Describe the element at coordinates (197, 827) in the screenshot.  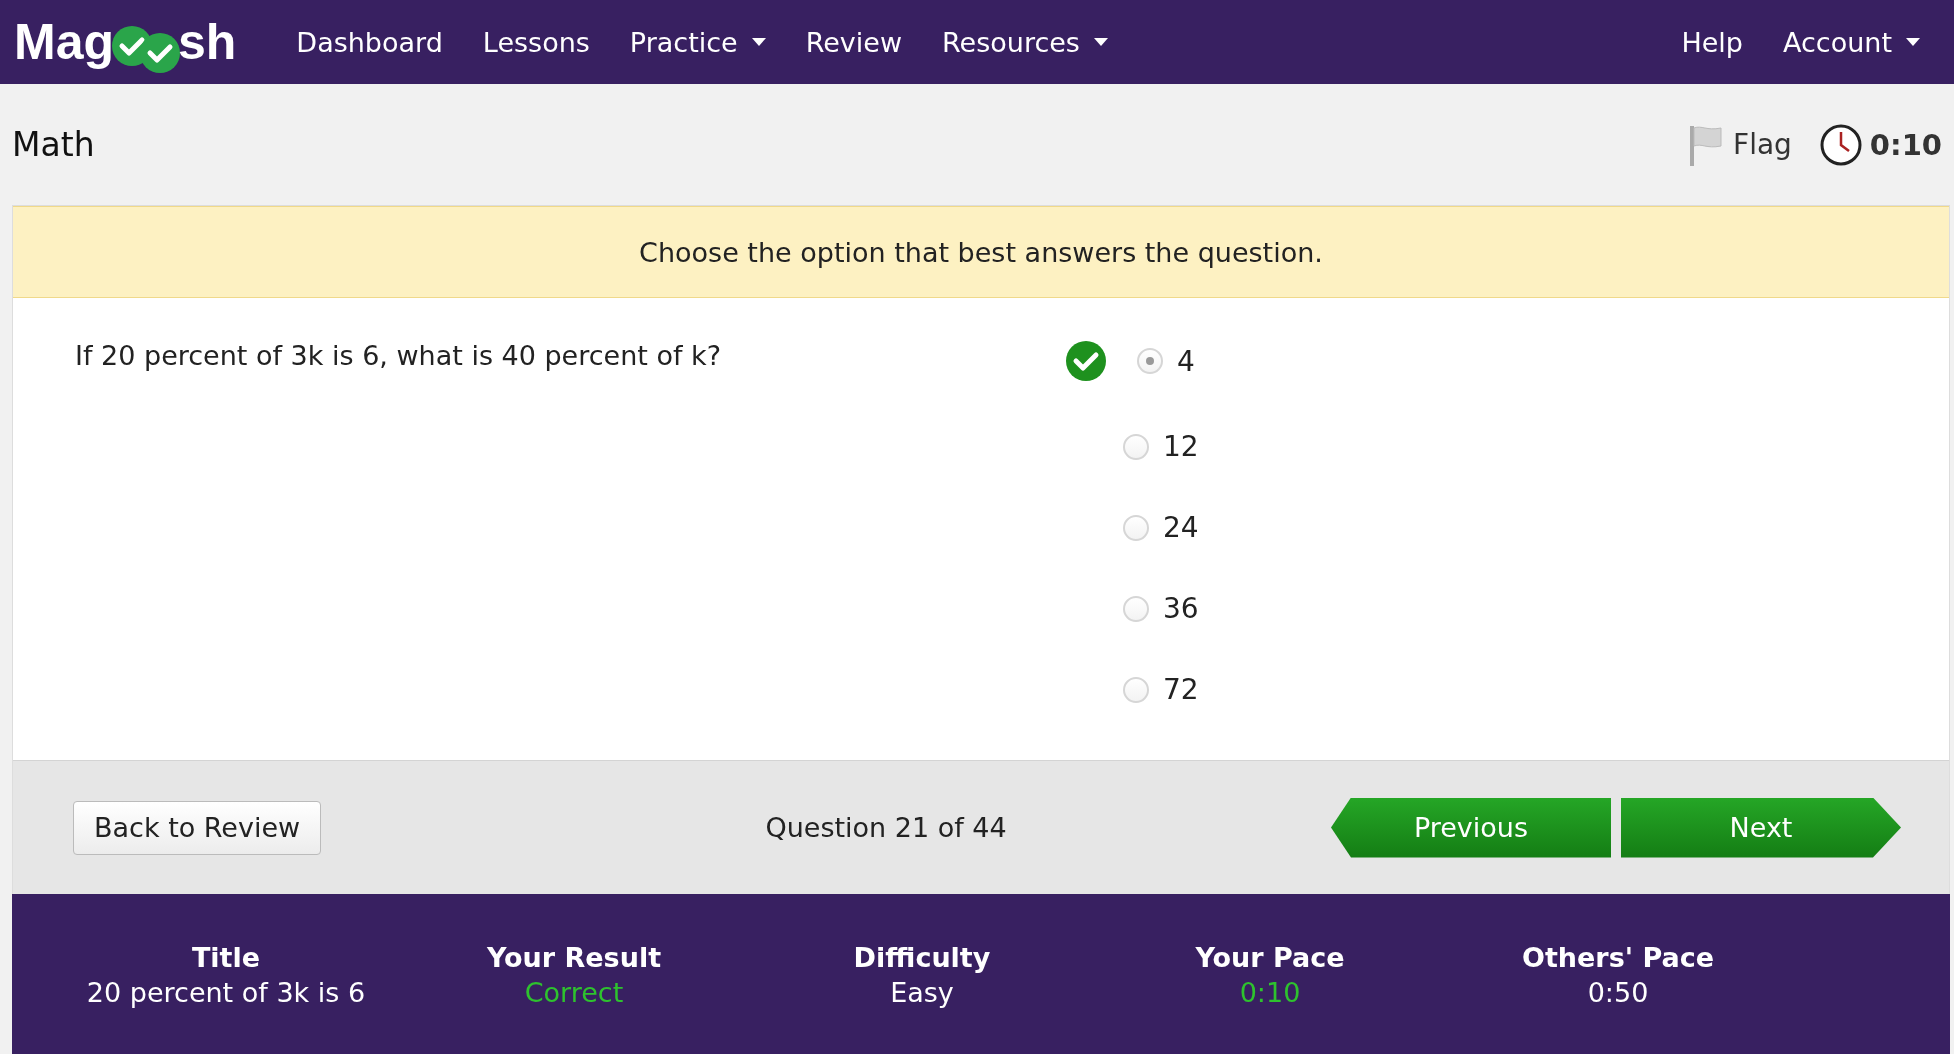
I see `back-button: Back to Review` at that location.